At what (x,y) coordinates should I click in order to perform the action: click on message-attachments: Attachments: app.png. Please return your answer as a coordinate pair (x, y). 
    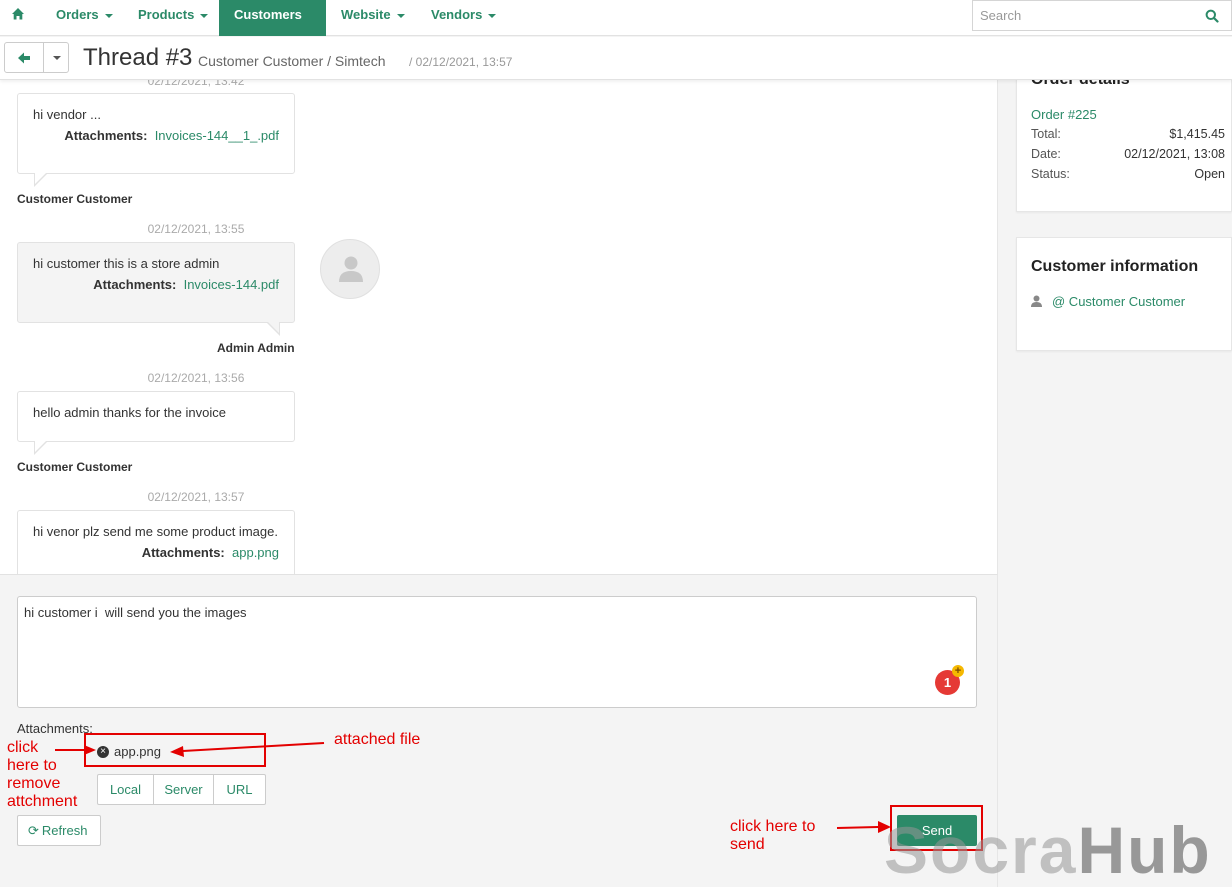
    Looking at the image, I should click on (156, 552).